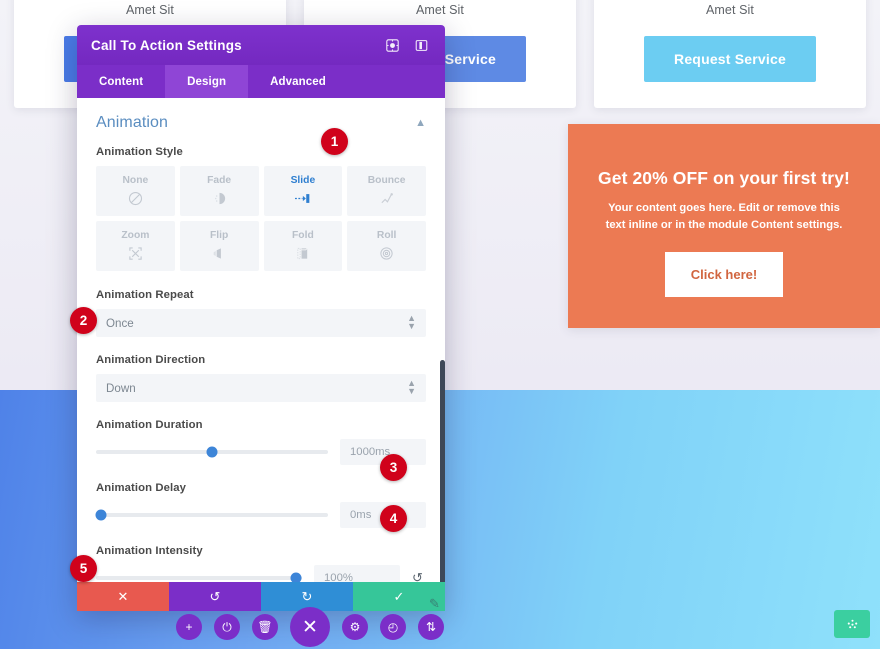 The image size is (880, 649). I want to click on floating-toolbar: + ⏻ 🗑 ✕ ⚙ ◴ ⇅, so click(310, 627).